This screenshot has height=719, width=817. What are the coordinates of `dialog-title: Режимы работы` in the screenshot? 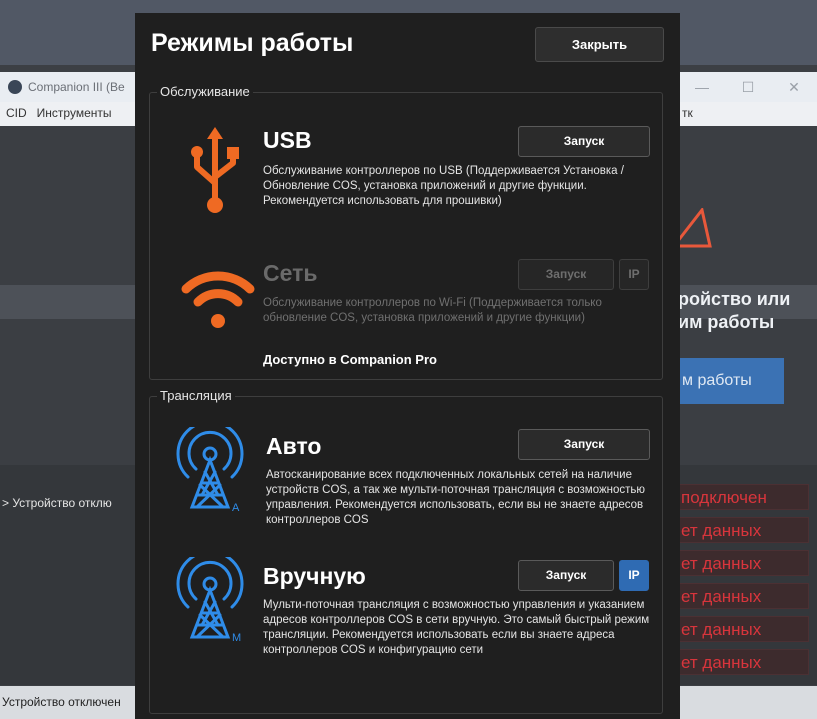 It's located at (252, 43).